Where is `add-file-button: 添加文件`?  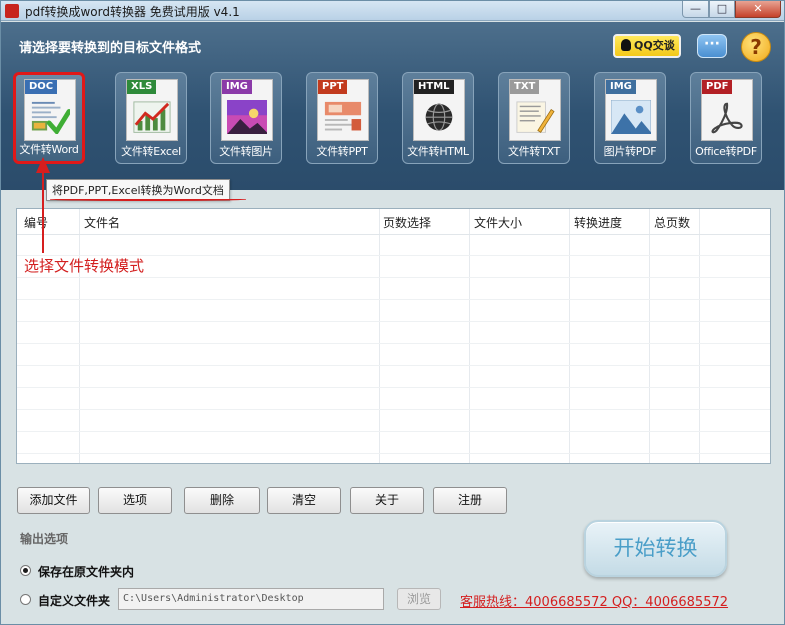 add-file-button: 添加文件 is located at coordinates (53, 500).